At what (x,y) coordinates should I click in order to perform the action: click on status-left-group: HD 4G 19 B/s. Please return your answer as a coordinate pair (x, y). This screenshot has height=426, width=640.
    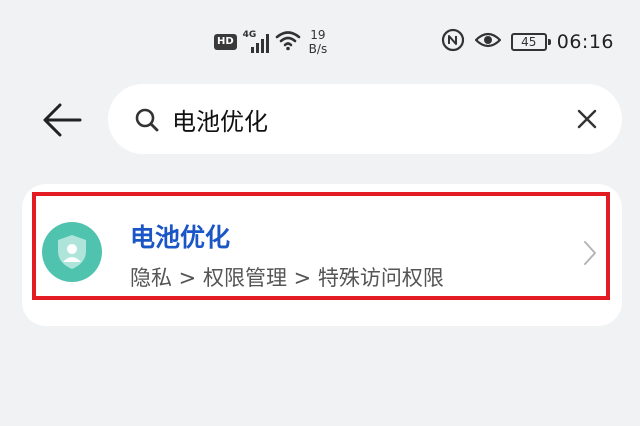
    Looking at the image, I should click on (270, 42).